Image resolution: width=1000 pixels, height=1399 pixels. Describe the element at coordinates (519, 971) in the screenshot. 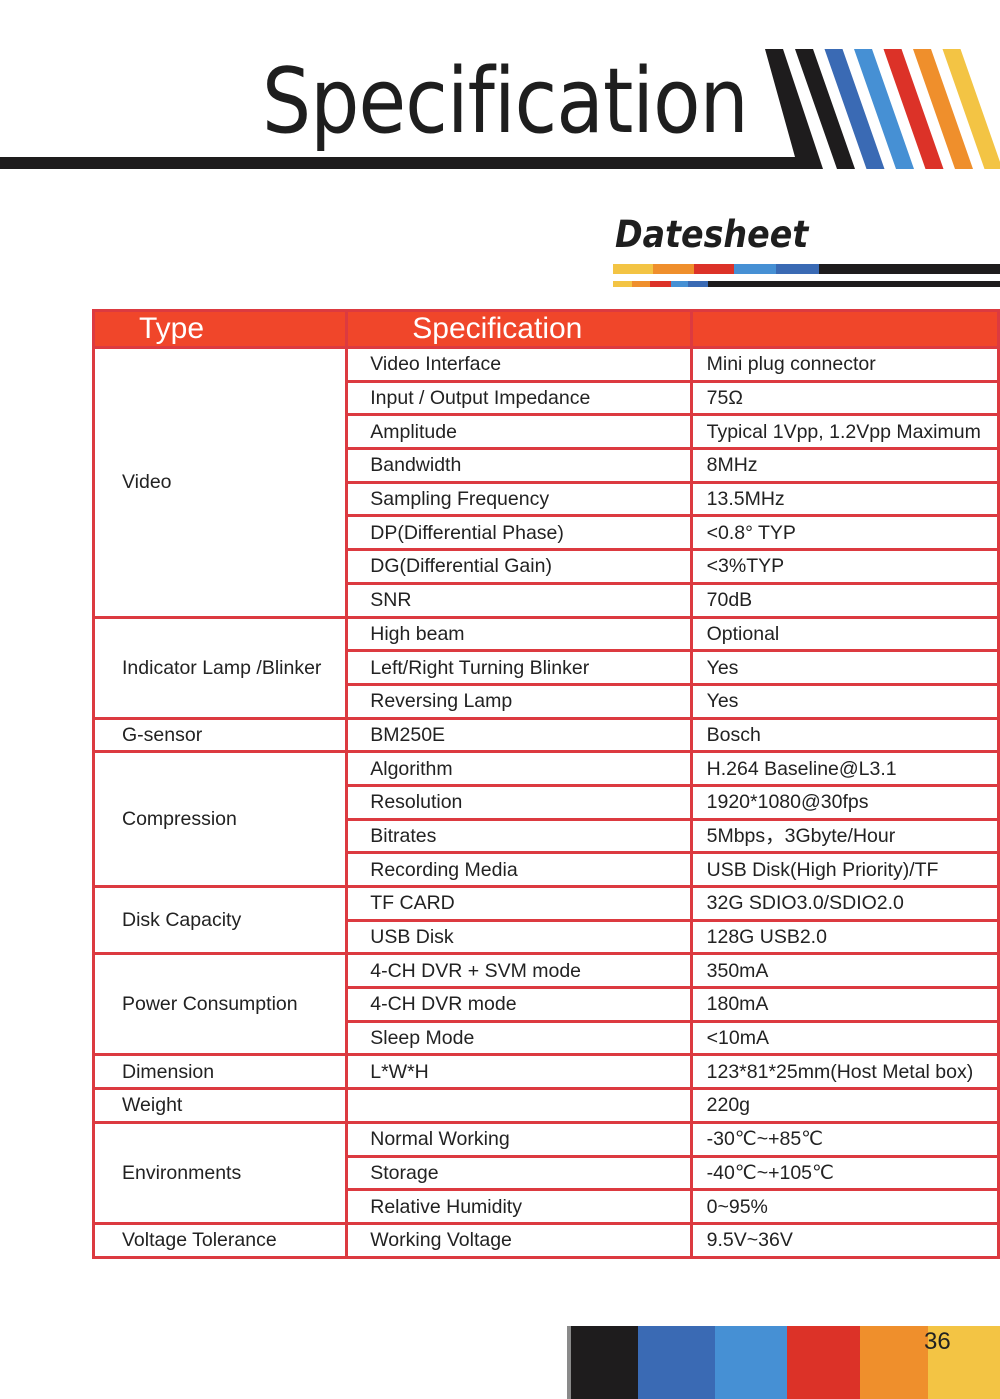

I see `spec-cell: 4-CH DVR + SVM mode` at that location.